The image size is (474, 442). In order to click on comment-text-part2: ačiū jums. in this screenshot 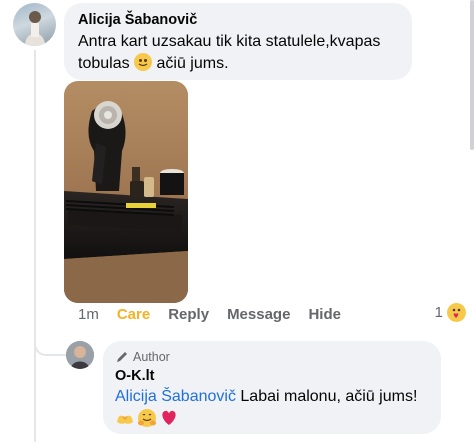, I will do `click(192, 63)`.